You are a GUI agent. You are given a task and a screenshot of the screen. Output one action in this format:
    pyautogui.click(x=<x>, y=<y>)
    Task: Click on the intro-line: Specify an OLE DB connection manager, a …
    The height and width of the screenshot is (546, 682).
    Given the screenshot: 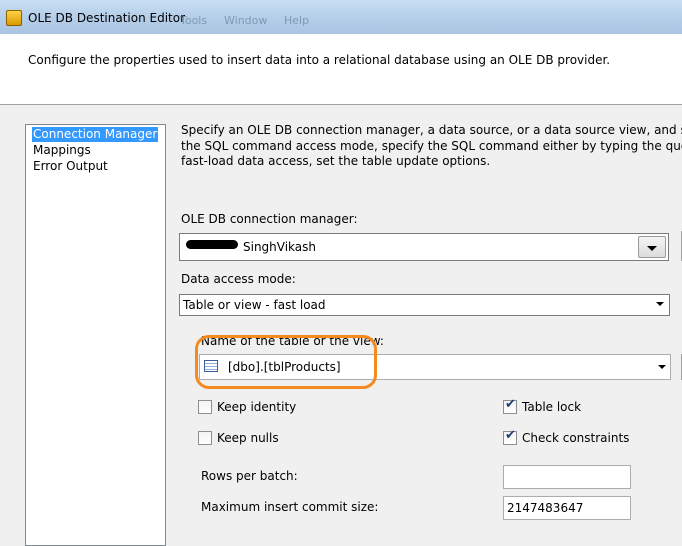 What is the action you would take?
    pyautogui.click(x=431, y=130)
    